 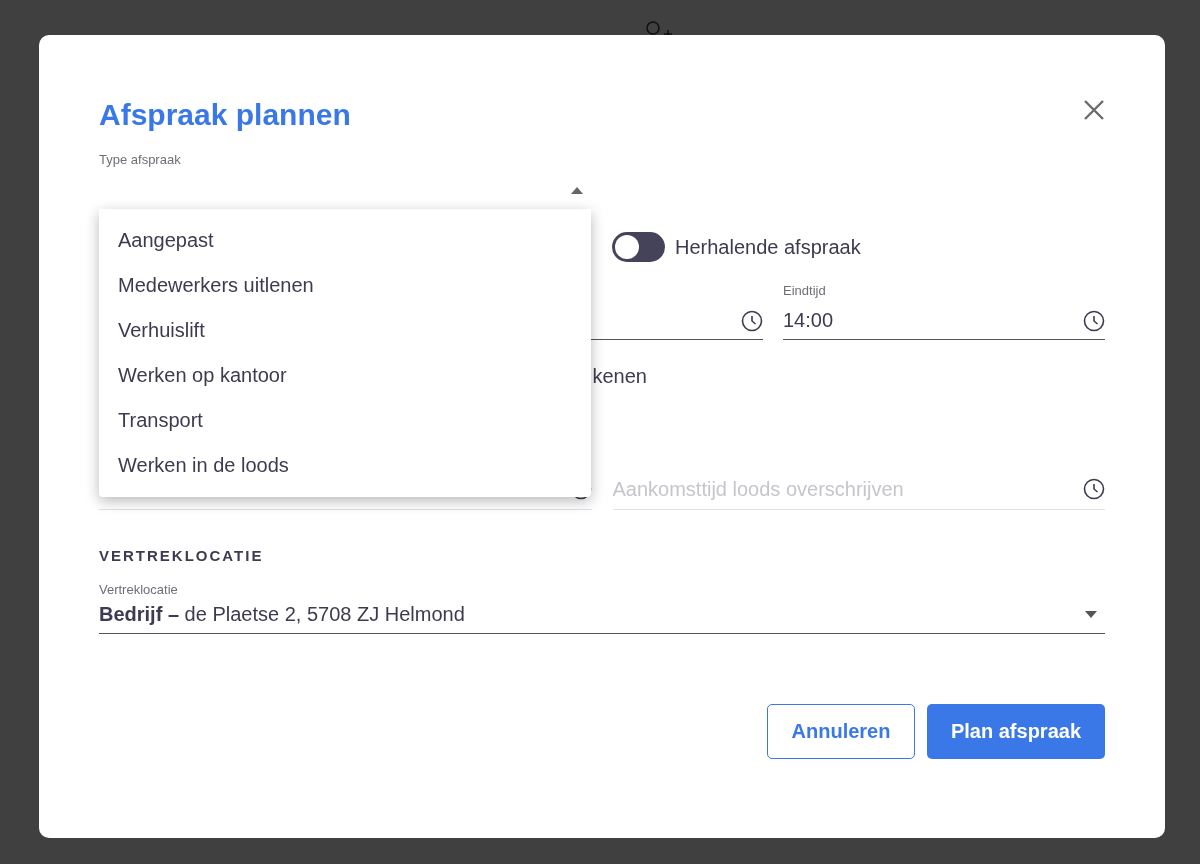 What do you see at coordinates (638, 247) in the screenshot?
I see `toggle-switch` at bounding box center [638, 247].